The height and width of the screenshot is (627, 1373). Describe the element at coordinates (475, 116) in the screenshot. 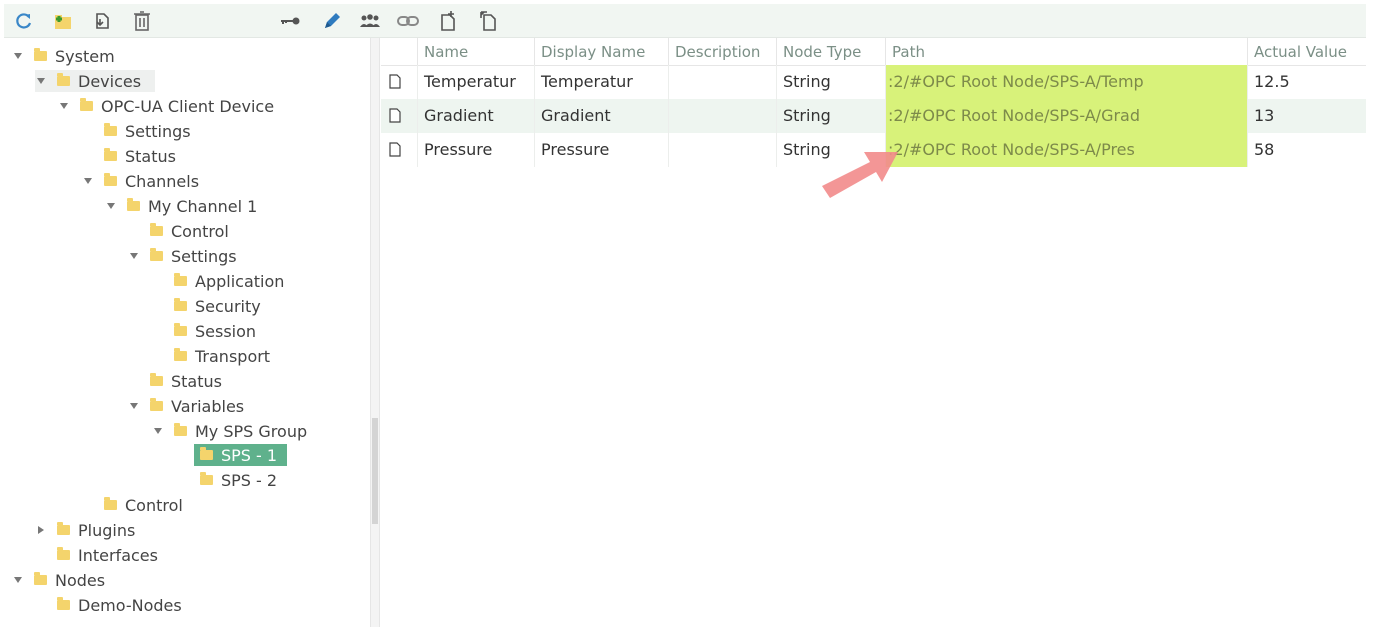

I see `cell-name: Gradient` at that location.